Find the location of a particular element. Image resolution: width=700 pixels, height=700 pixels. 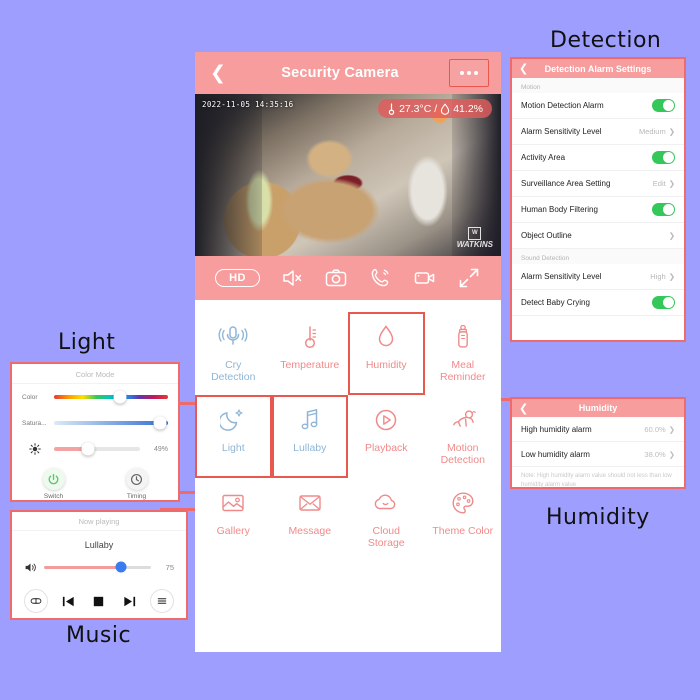

feature-message: Message is located at coordinates (310, 519).